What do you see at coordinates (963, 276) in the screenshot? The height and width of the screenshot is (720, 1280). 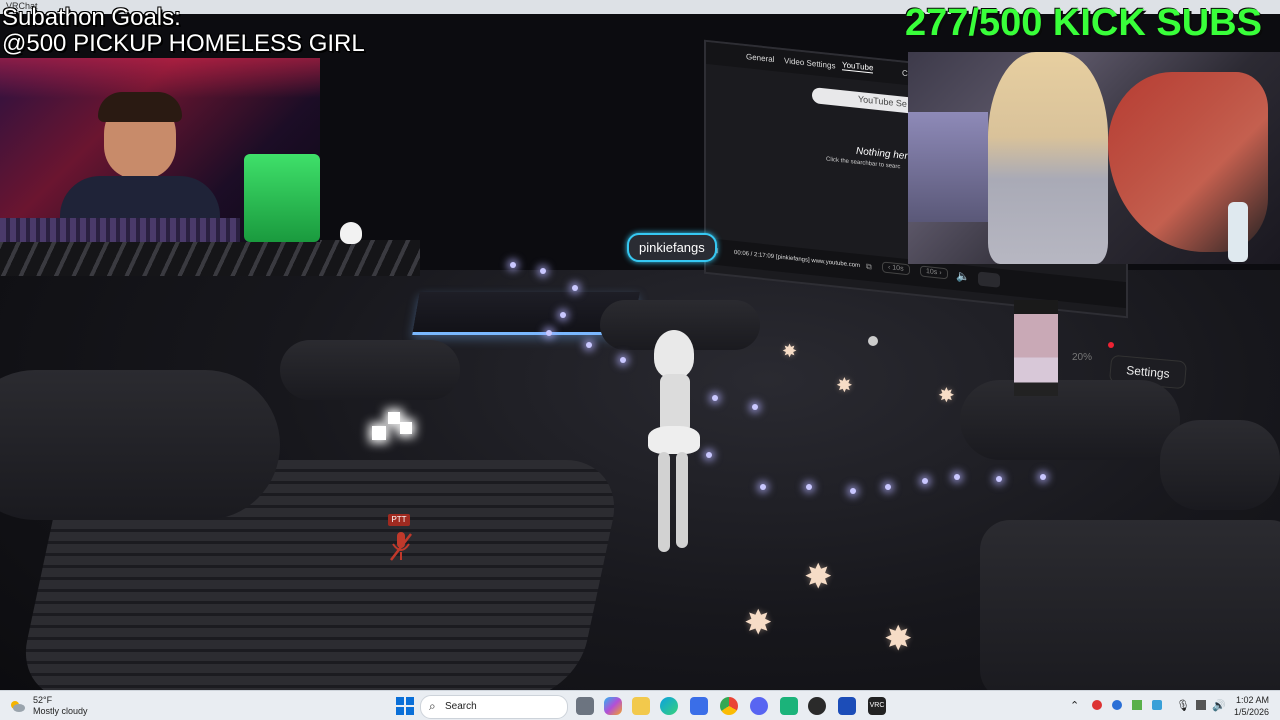 I see `volume-icon: 🔈` at bounding box center [963, 276].